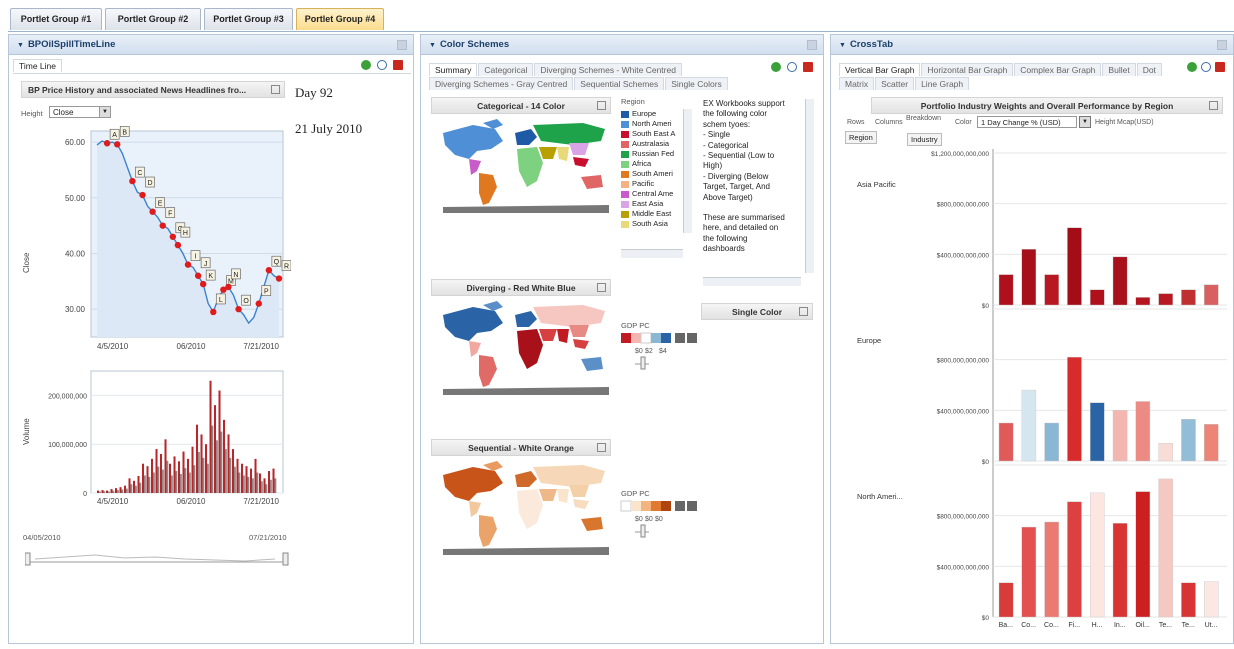  Describe the element at coordinates (453, 69) in the screenshot. I see `tab-summary: Summary` at that location.